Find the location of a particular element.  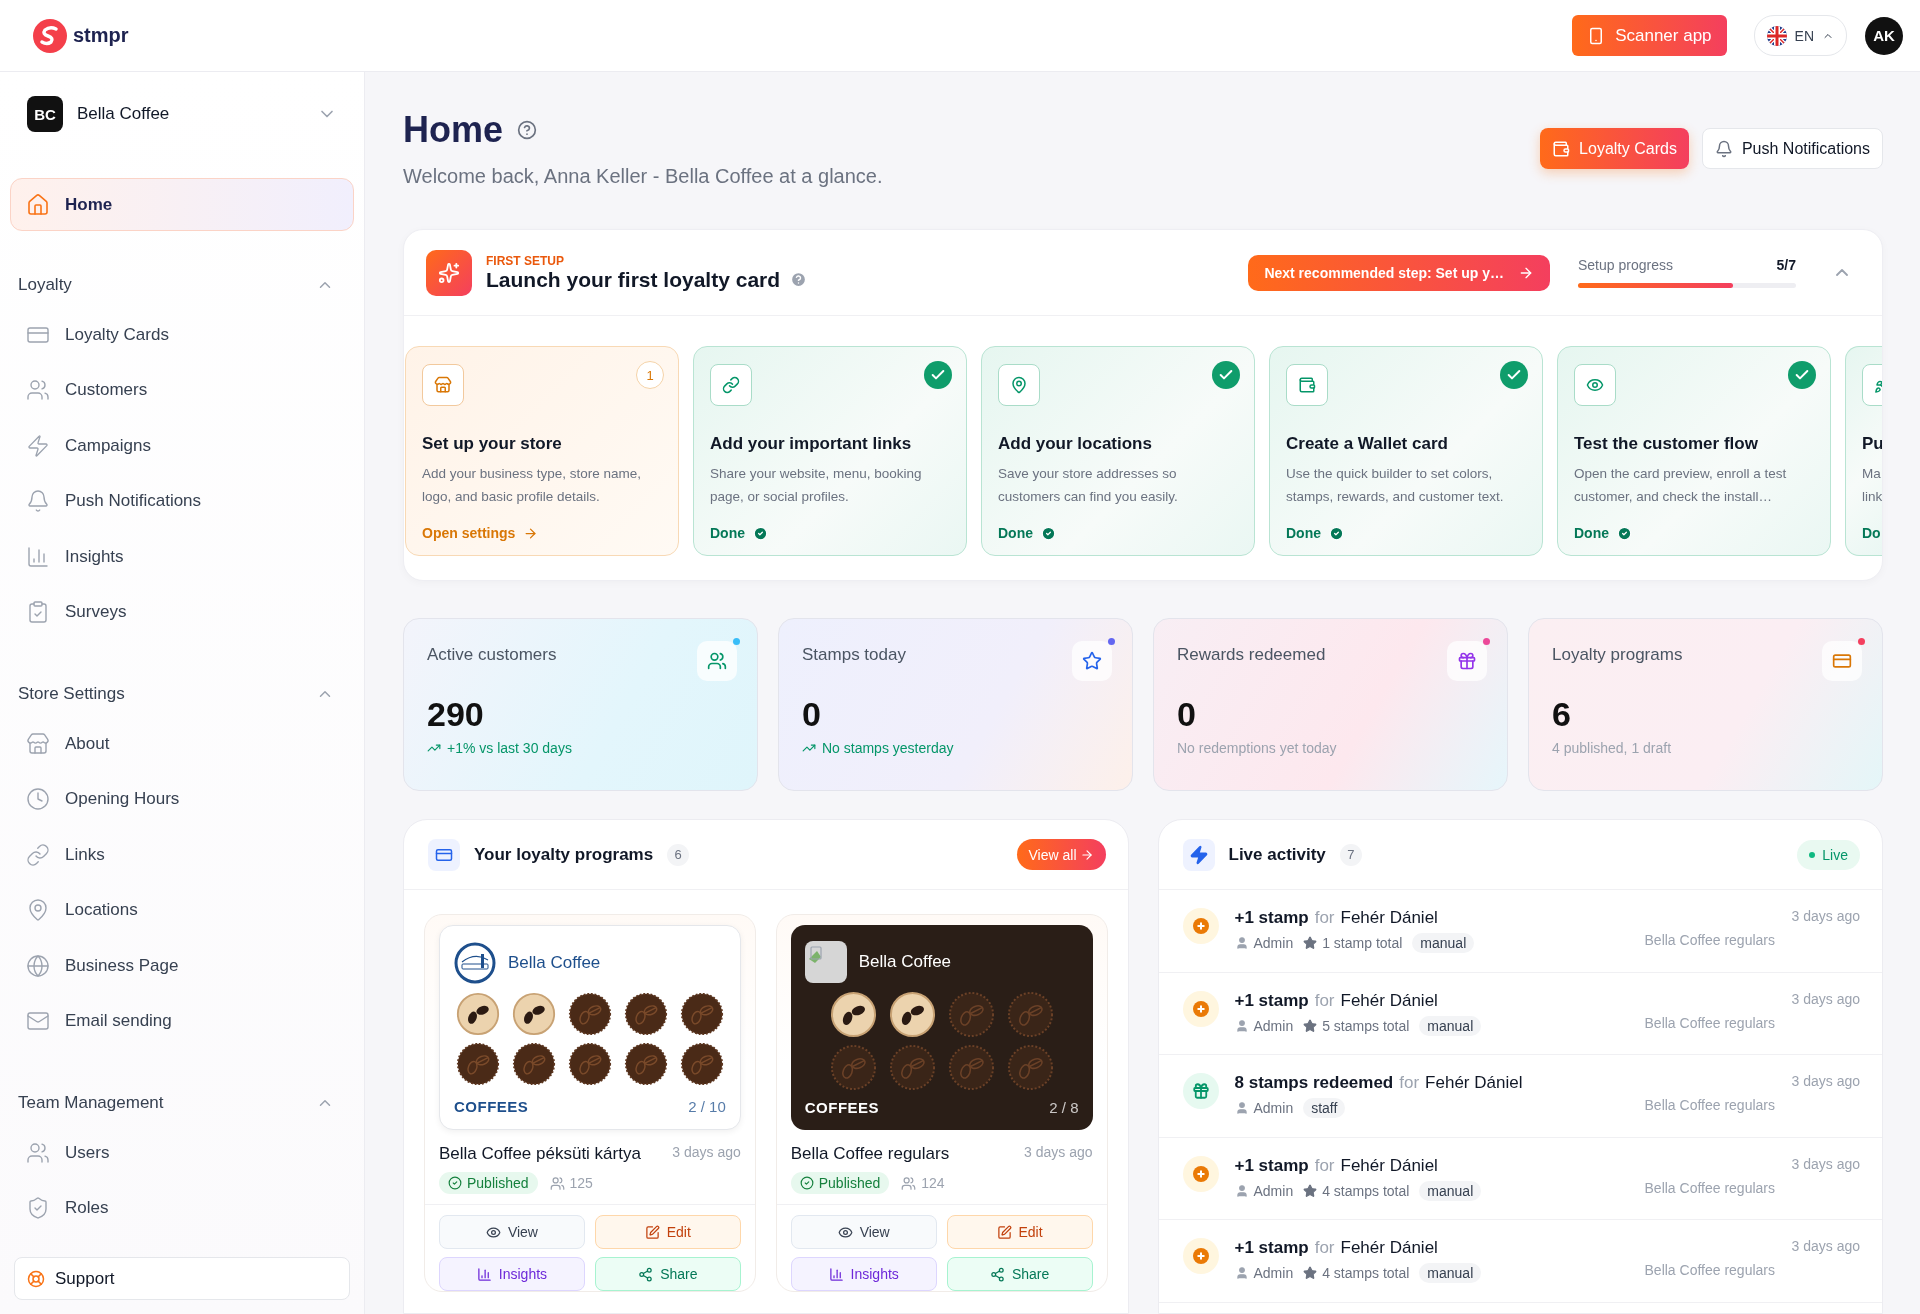

section-header: Store Settings is located at coordinates (182, 694).